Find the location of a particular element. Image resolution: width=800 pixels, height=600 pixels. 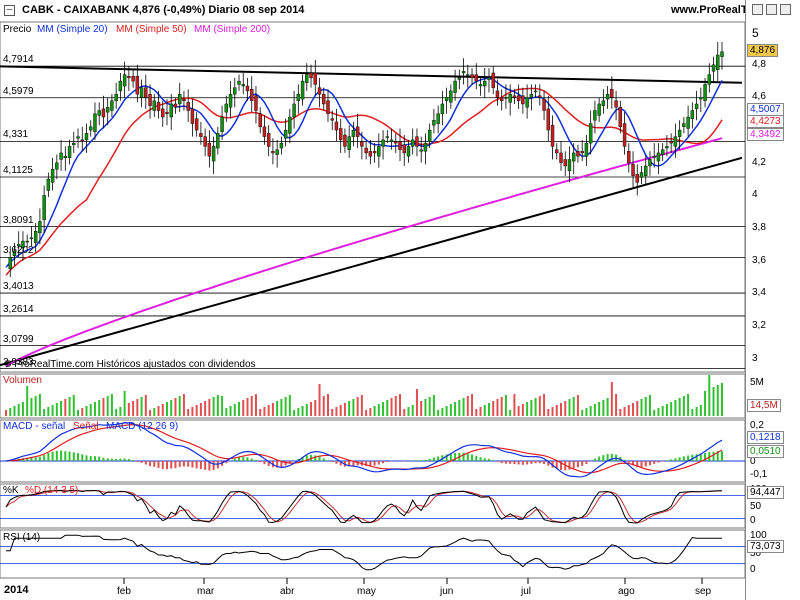

minimize-icon is located at coordinates (757, 9).